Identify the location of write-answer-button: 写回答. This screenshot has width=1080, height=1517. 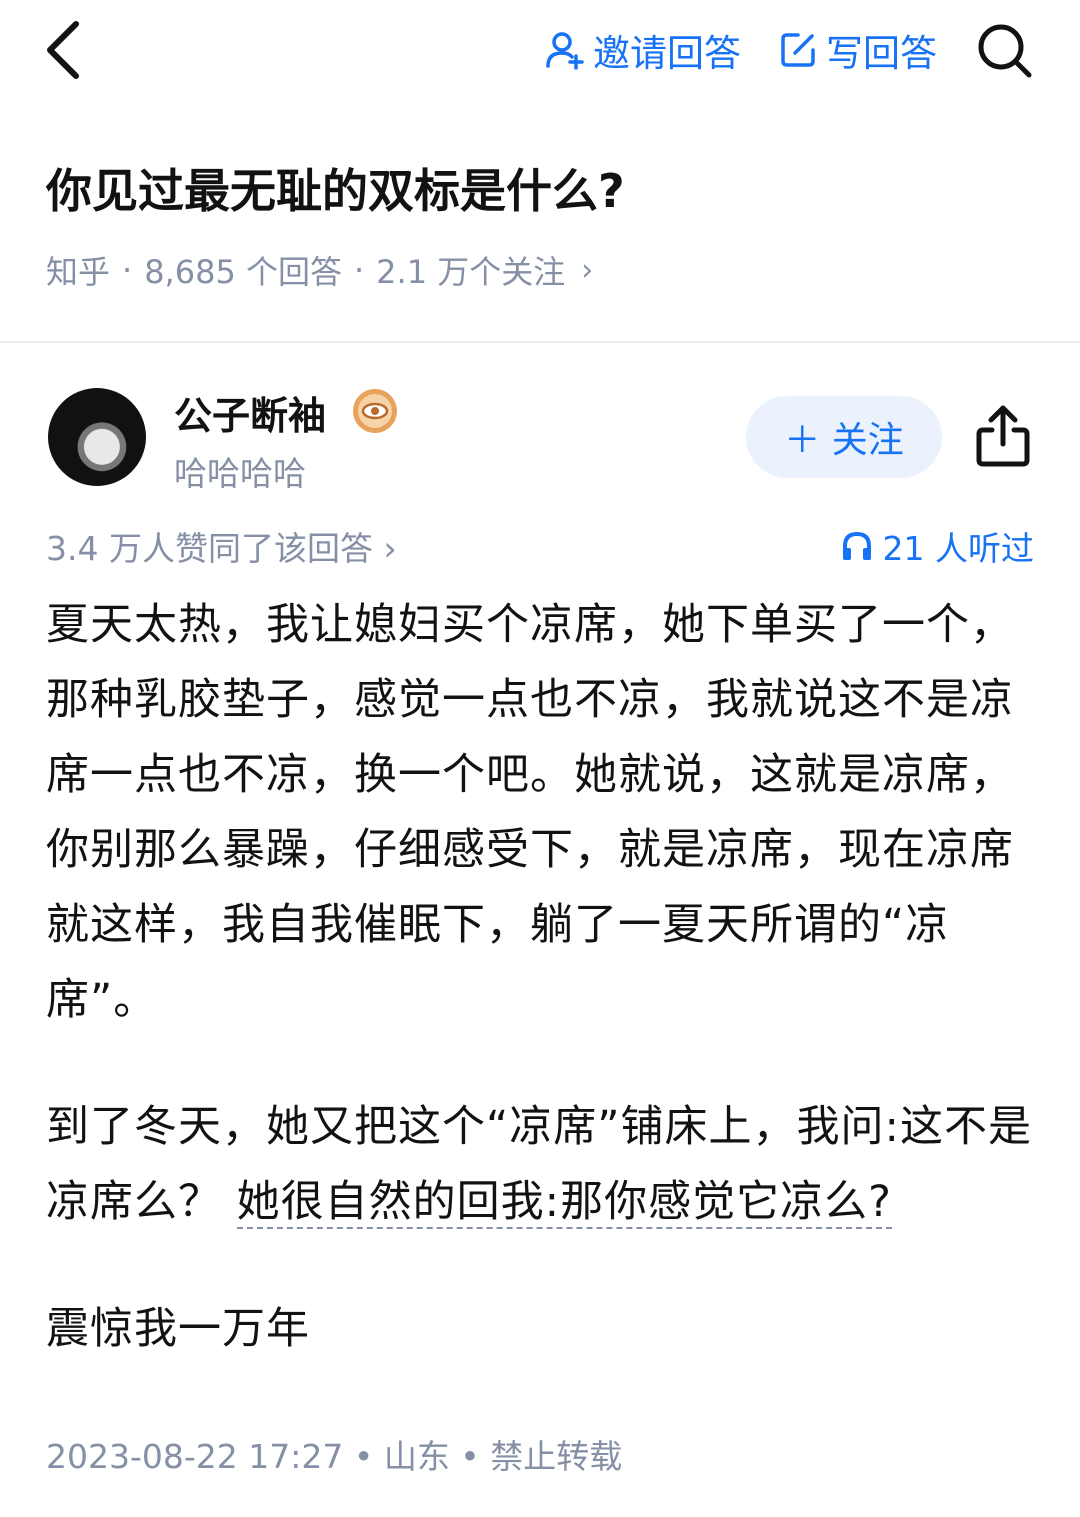
(857, 50).